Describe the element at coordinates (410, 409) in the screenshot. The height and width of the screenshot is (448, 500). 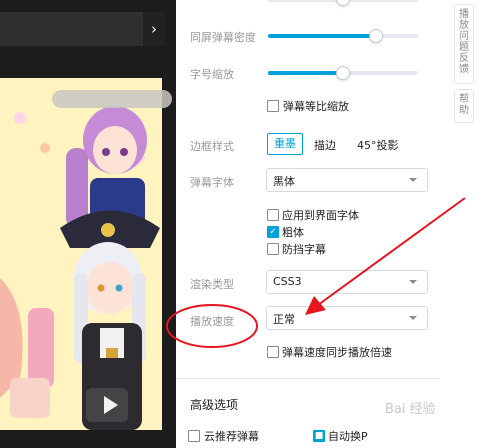
I see `watermark: Bai 经验` at that location.